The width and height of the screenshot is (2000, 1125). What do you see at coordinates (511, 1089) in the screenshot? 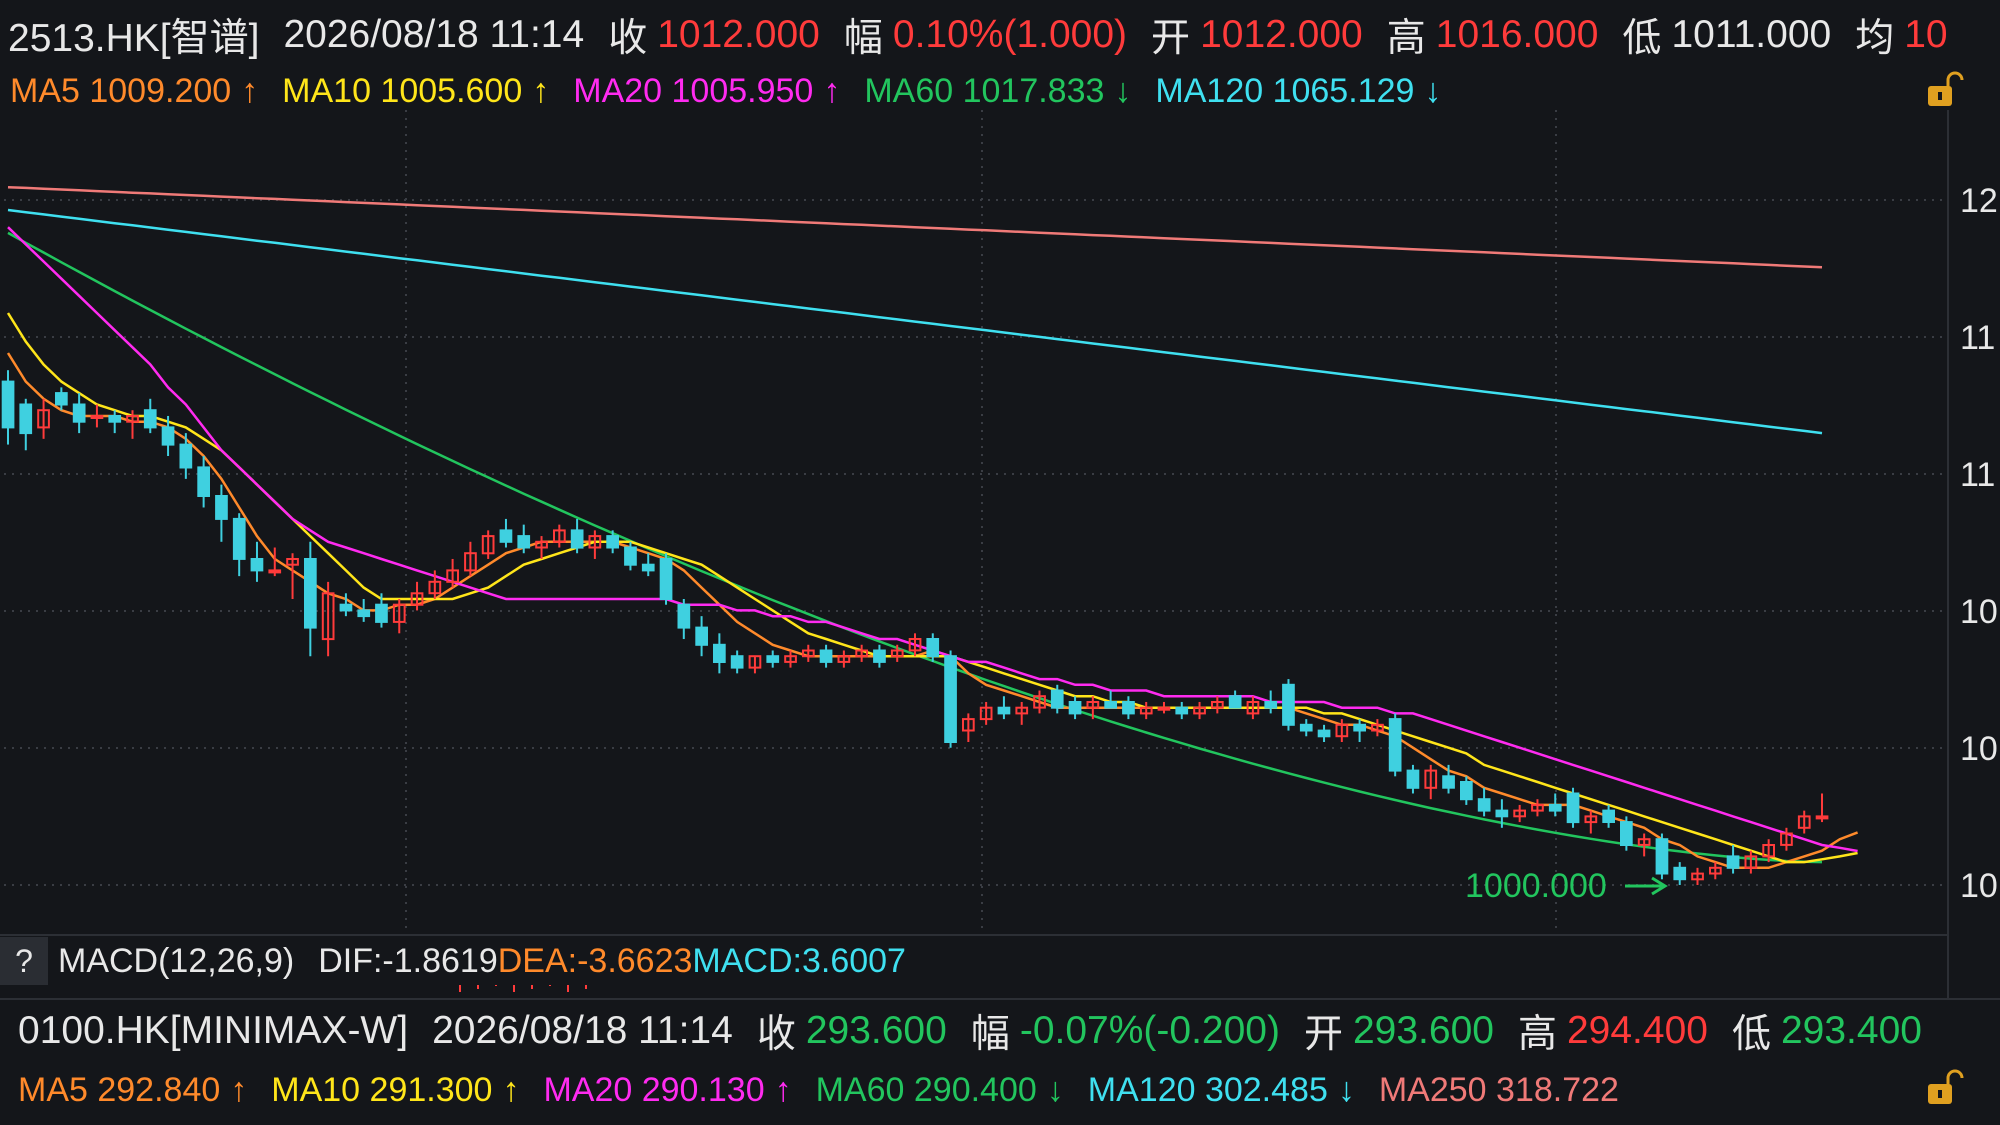
I see `bottom-ma10-arrow-icon: ↑` at bounding box center [511, 1089].